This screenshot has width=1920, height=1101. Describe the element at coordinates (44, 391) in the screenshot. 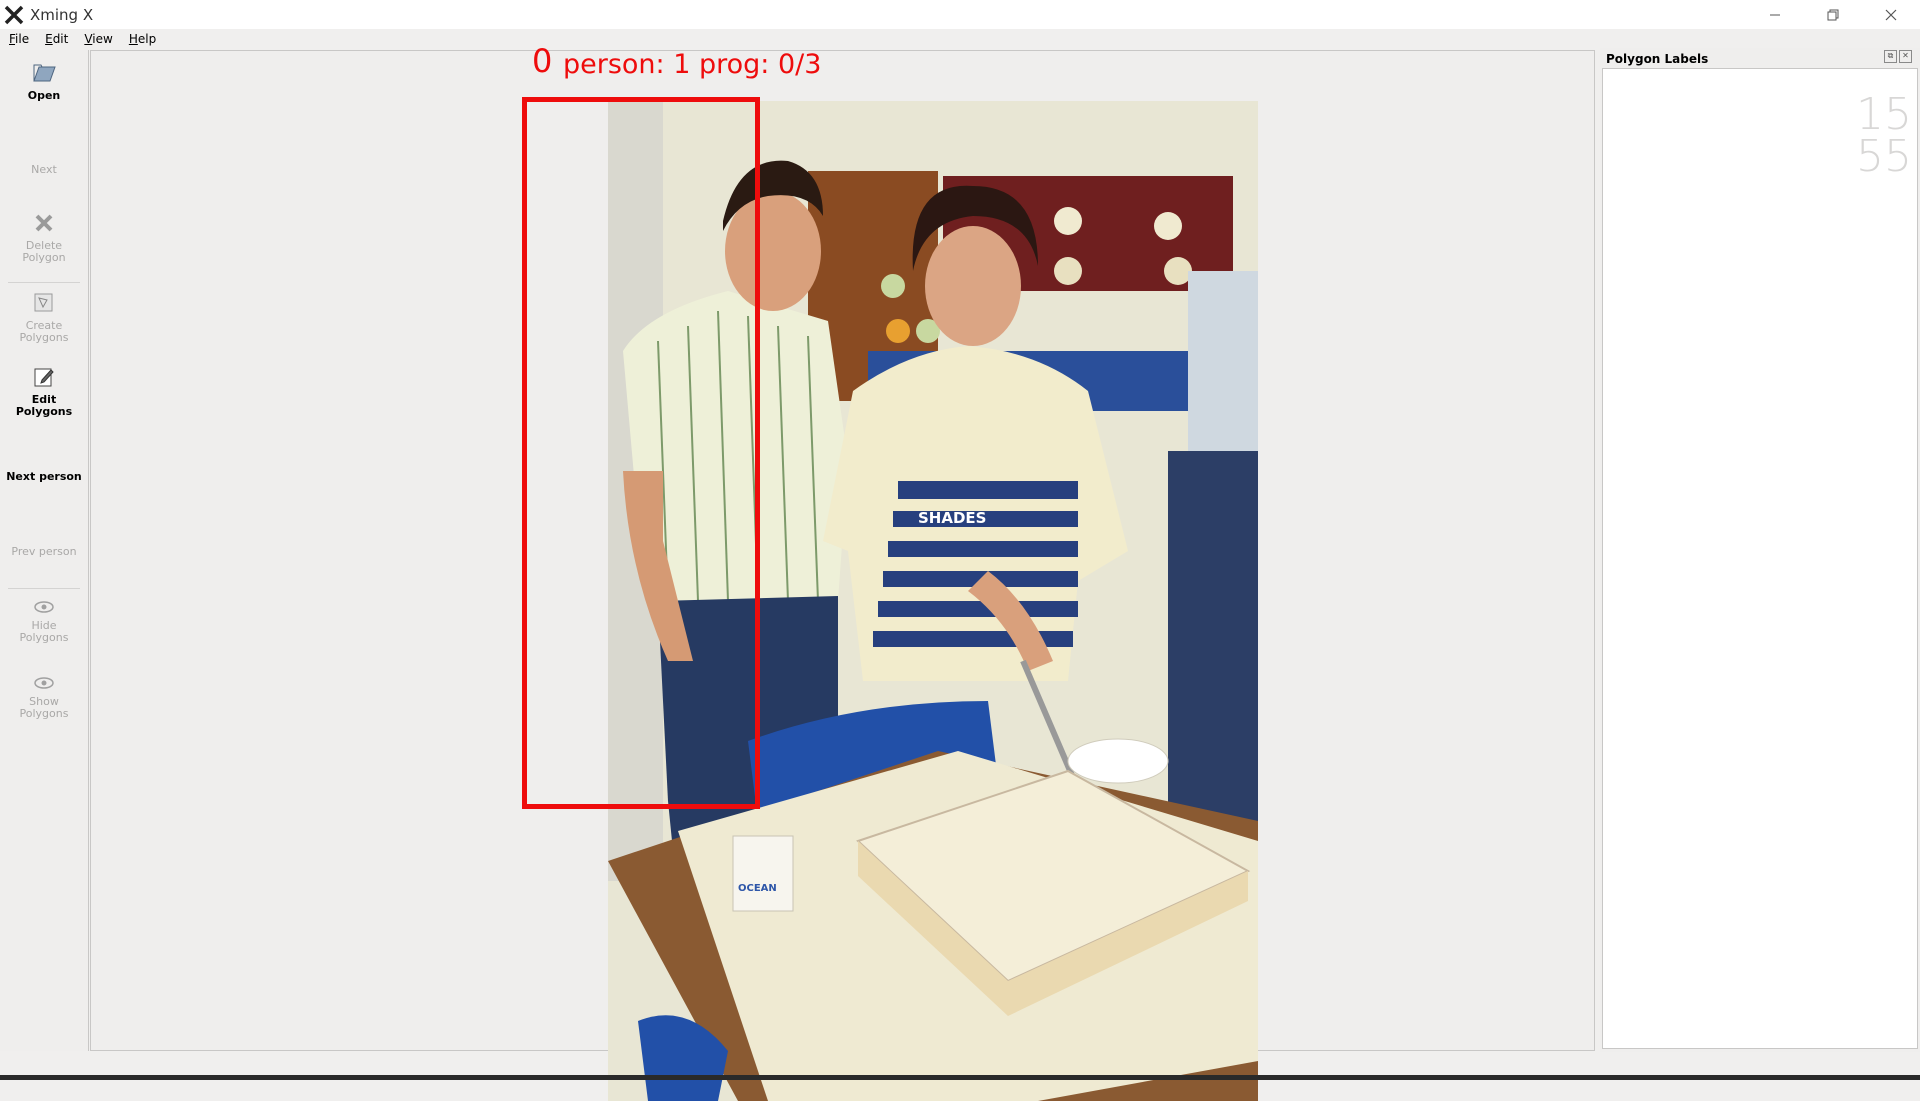

I see `edit-polygons-button: Edit Polygons` at that location.